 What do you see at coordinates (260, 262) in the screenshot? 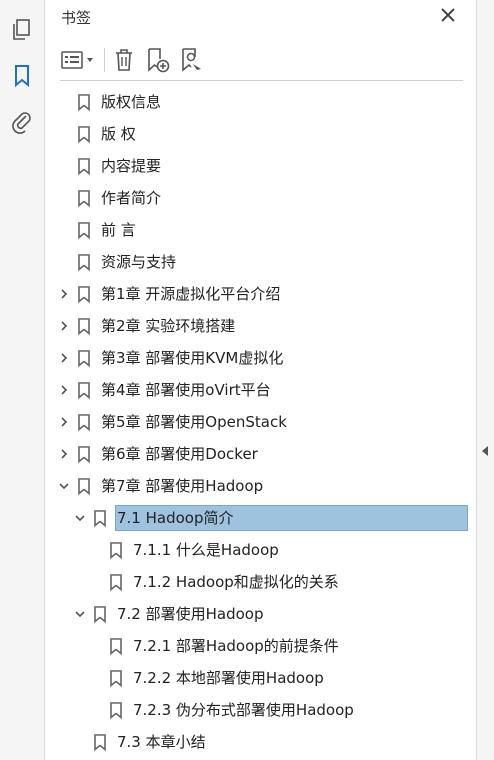
I see `bookmark-item: 资源与支持` at bounding box center [260, 262].